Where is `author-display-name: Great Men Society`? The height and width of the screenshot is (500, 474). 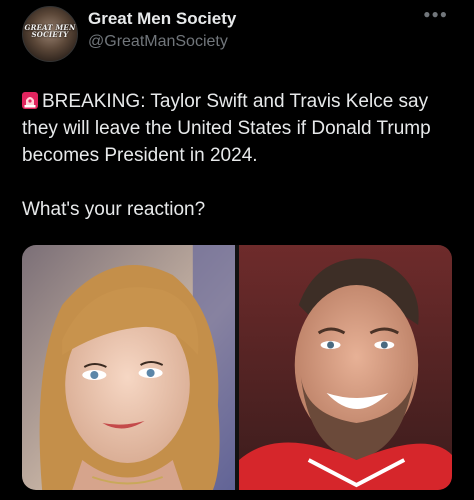 author-display-name: Great Men Society is located at coordinates (162, 19).